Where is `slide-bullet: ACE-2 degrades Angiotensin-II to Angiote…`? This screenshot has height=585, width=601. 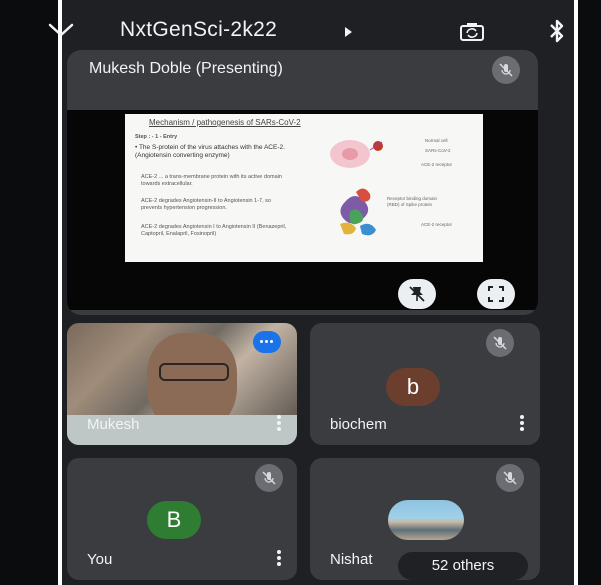
slide-bullet: ACE-2 degrades Angiotensin-II to Angiote… is located at coordinates (206, 204).